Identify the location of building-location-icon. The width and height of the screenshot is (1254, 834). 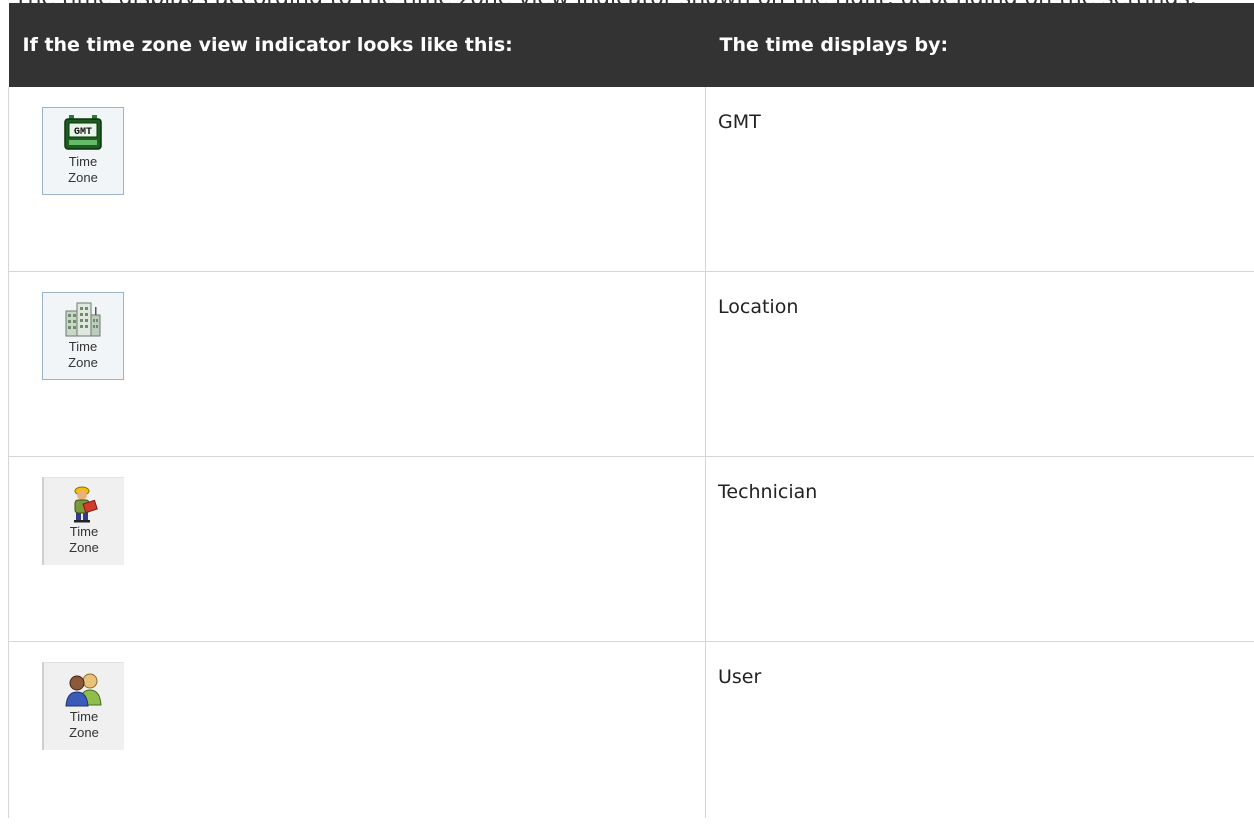
(83, 319).